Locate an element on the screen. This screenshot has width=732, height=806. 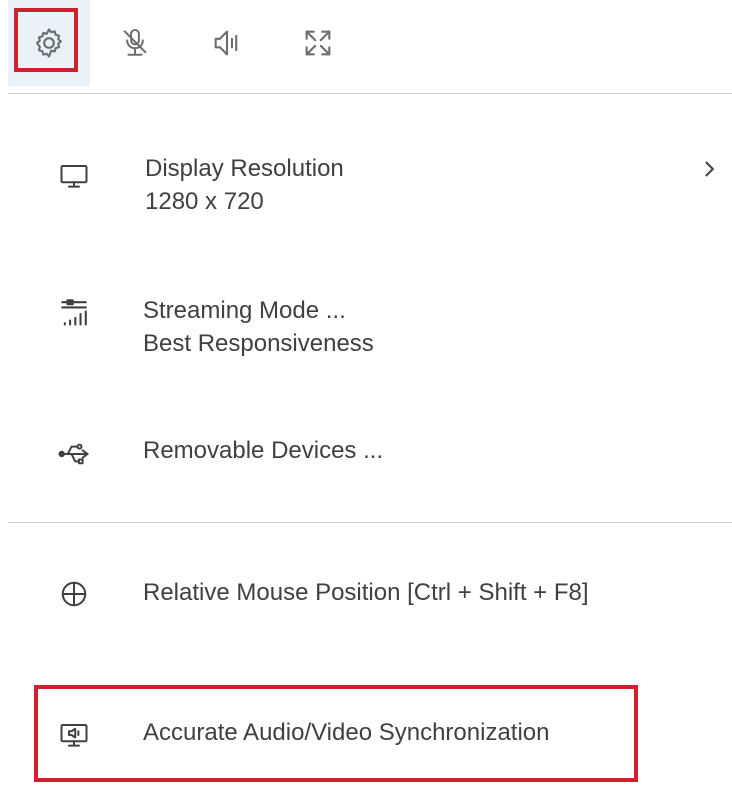
volume-button is located at coordinates (227, 43).